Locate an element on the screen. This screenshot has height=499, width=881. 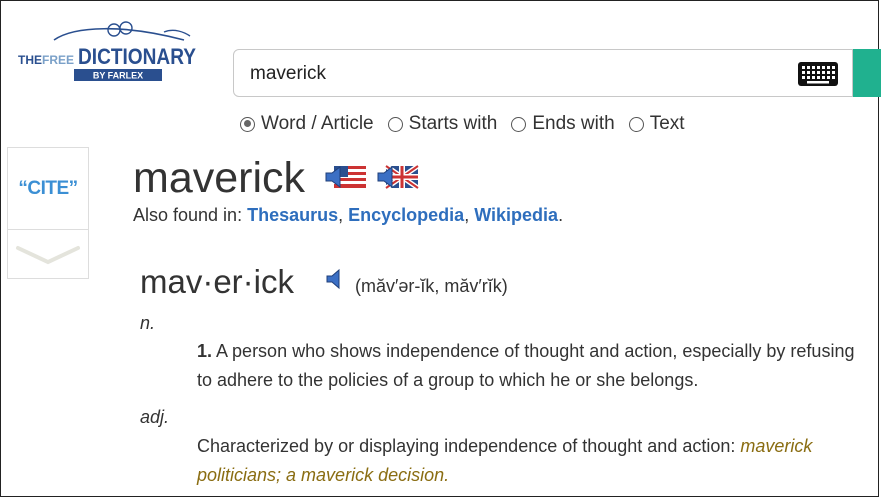
side-tools-panel: “CITE” is located at coordinates (48, 213).